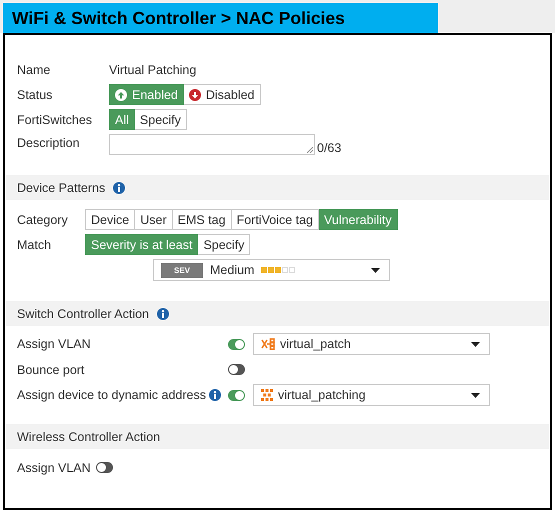 This screenshot has width=555, height=513. Describe the element at coordinates (222, 94) in the screenshot. I see `segment-option: Disabled` at that location.